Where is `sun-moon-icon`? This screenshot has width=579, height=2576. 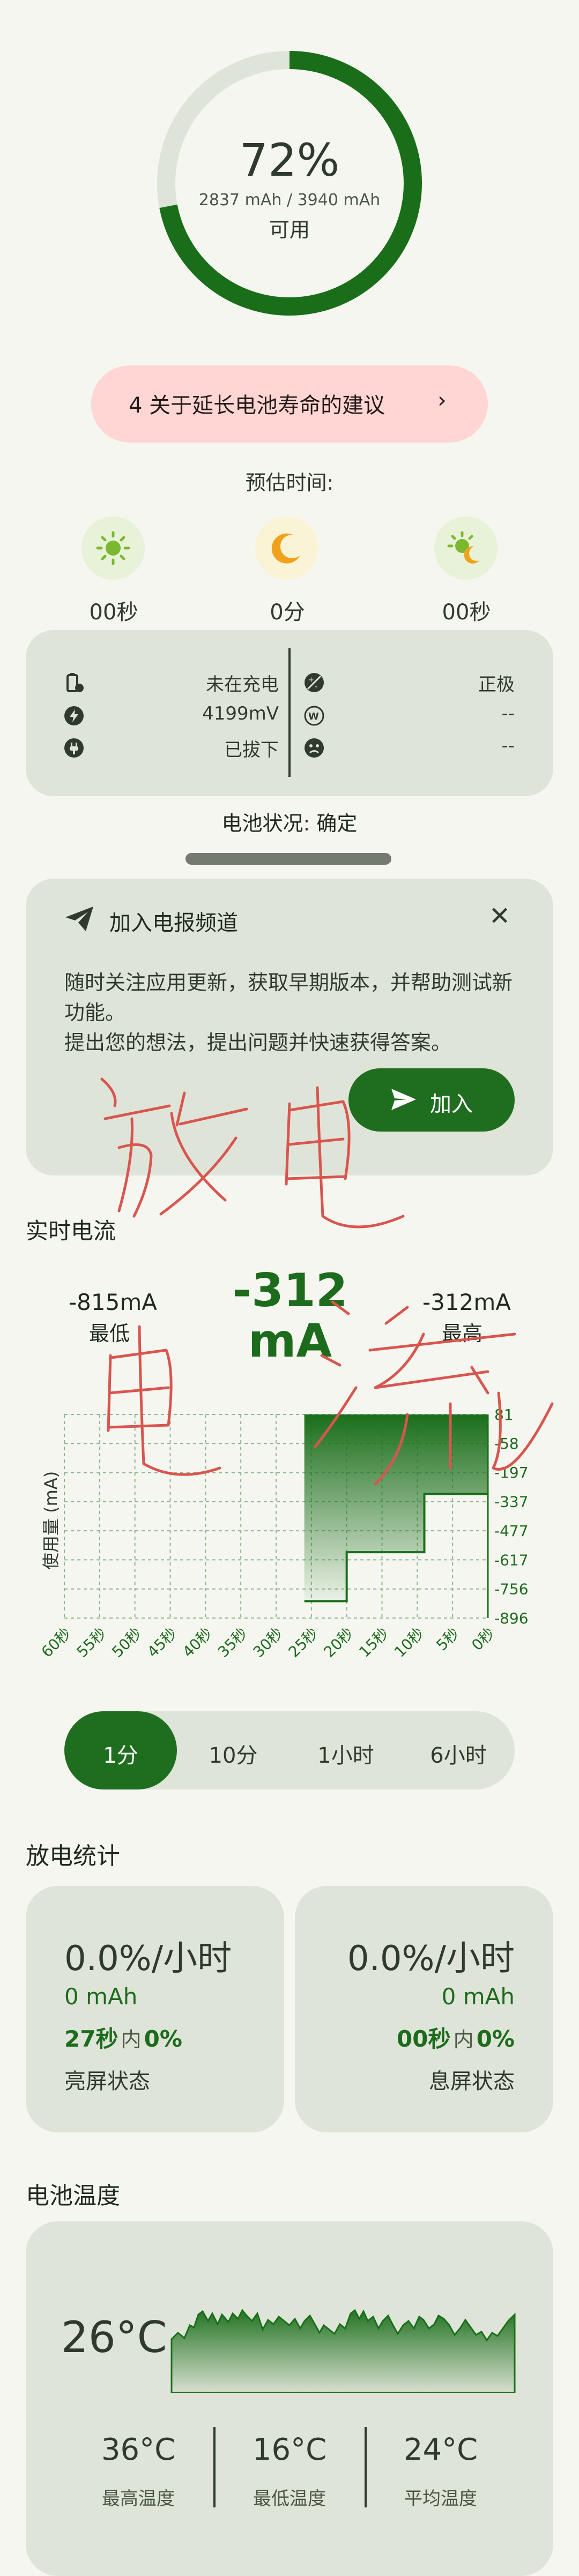
sun-moon-icon is located at coordinates (466, 548).